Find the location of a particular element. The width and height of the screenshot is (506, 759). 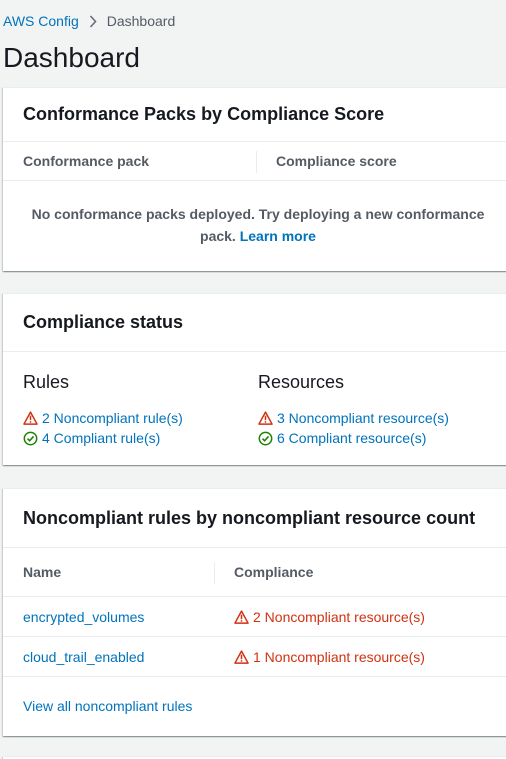

rule-compliance-text: 1 Noncompliant resource(s) is located at coordinates (339, 656).